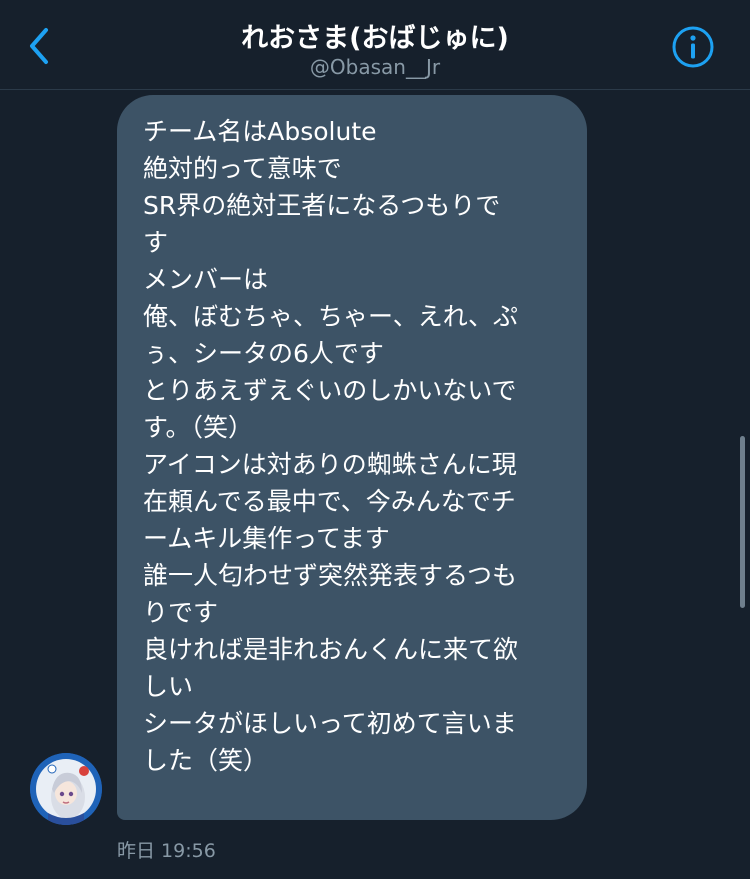 This screenshot has height=879, width=750. I want to click on conversation-header: れおさま(おばじゅに) @Obasan__Jr, so click(375, 45).